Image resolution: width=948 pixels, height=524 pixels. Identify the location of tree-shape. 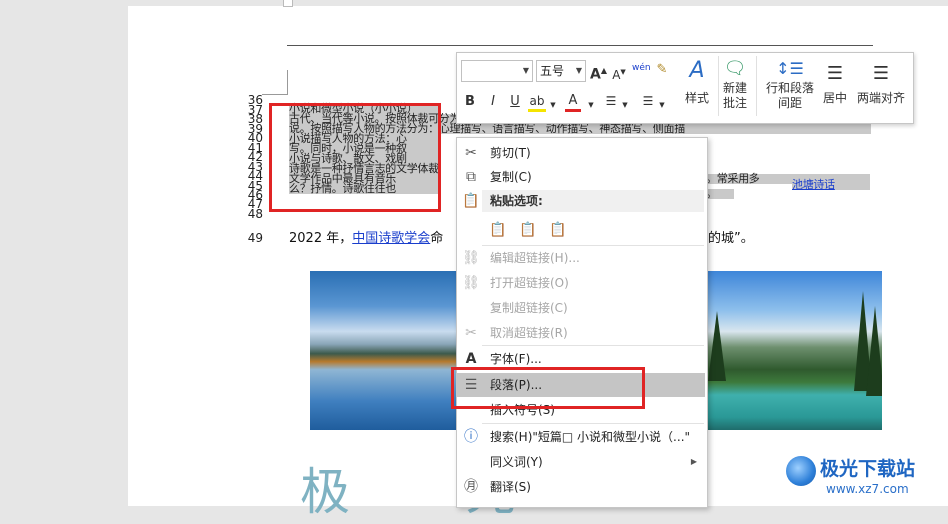
(874, 351).